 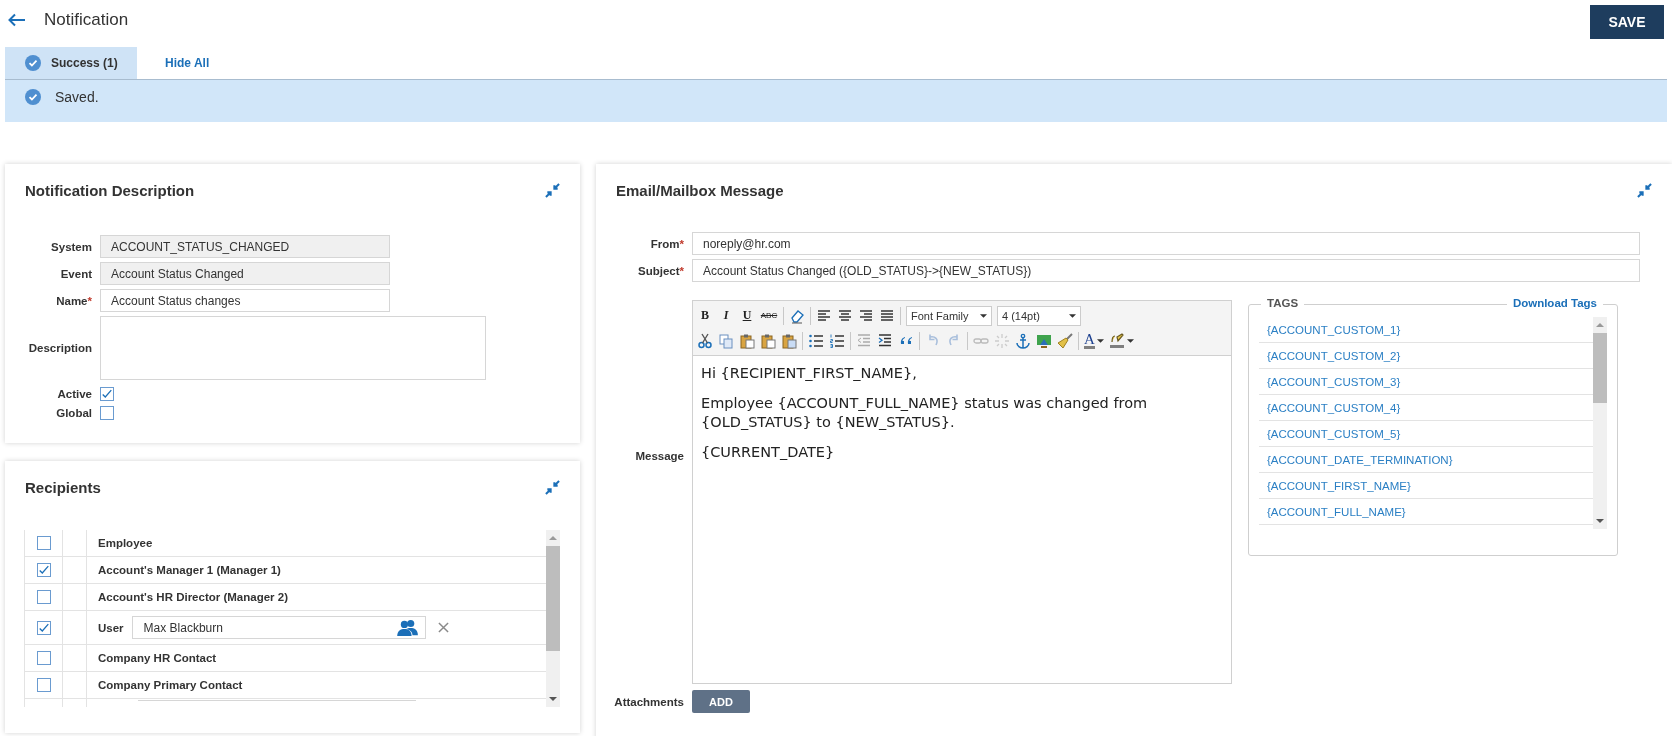 I want to click on tag-item: {ACCOUNT_CUSTOM_5}, so click(x=1334, y=433).